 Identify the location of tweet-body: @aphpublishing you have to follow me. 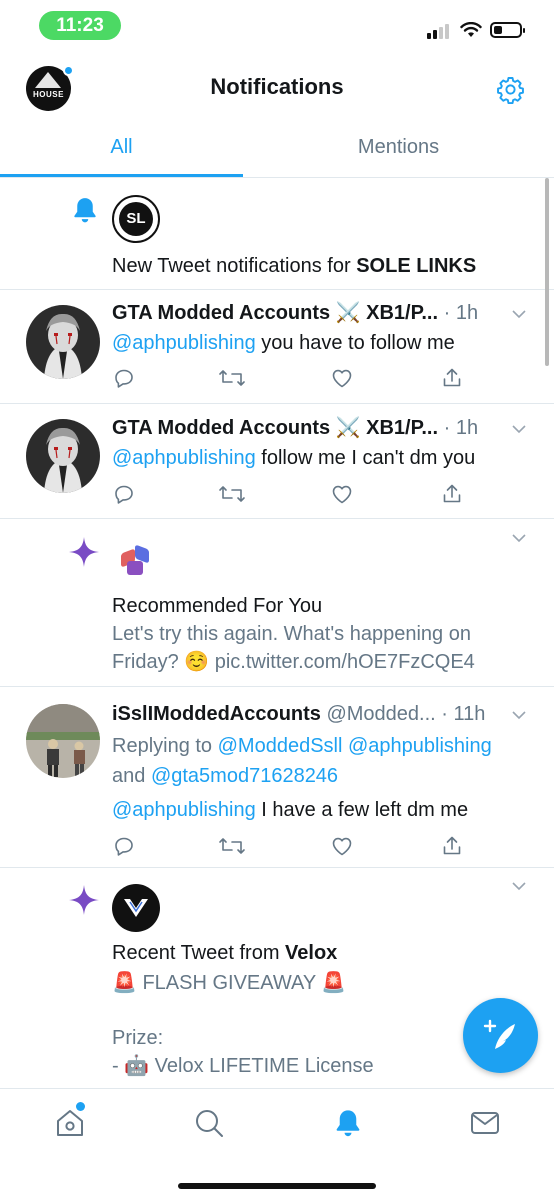
(283, 343).